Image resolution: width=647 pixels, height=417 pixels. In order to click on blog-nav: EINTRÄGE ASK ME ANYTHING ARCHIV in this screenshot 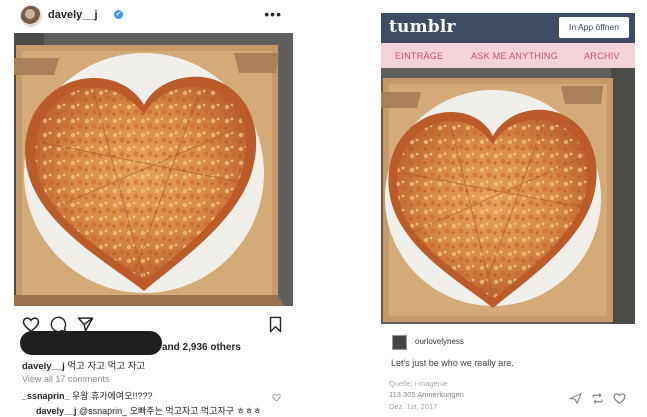, I will do `click(508, 56)`.